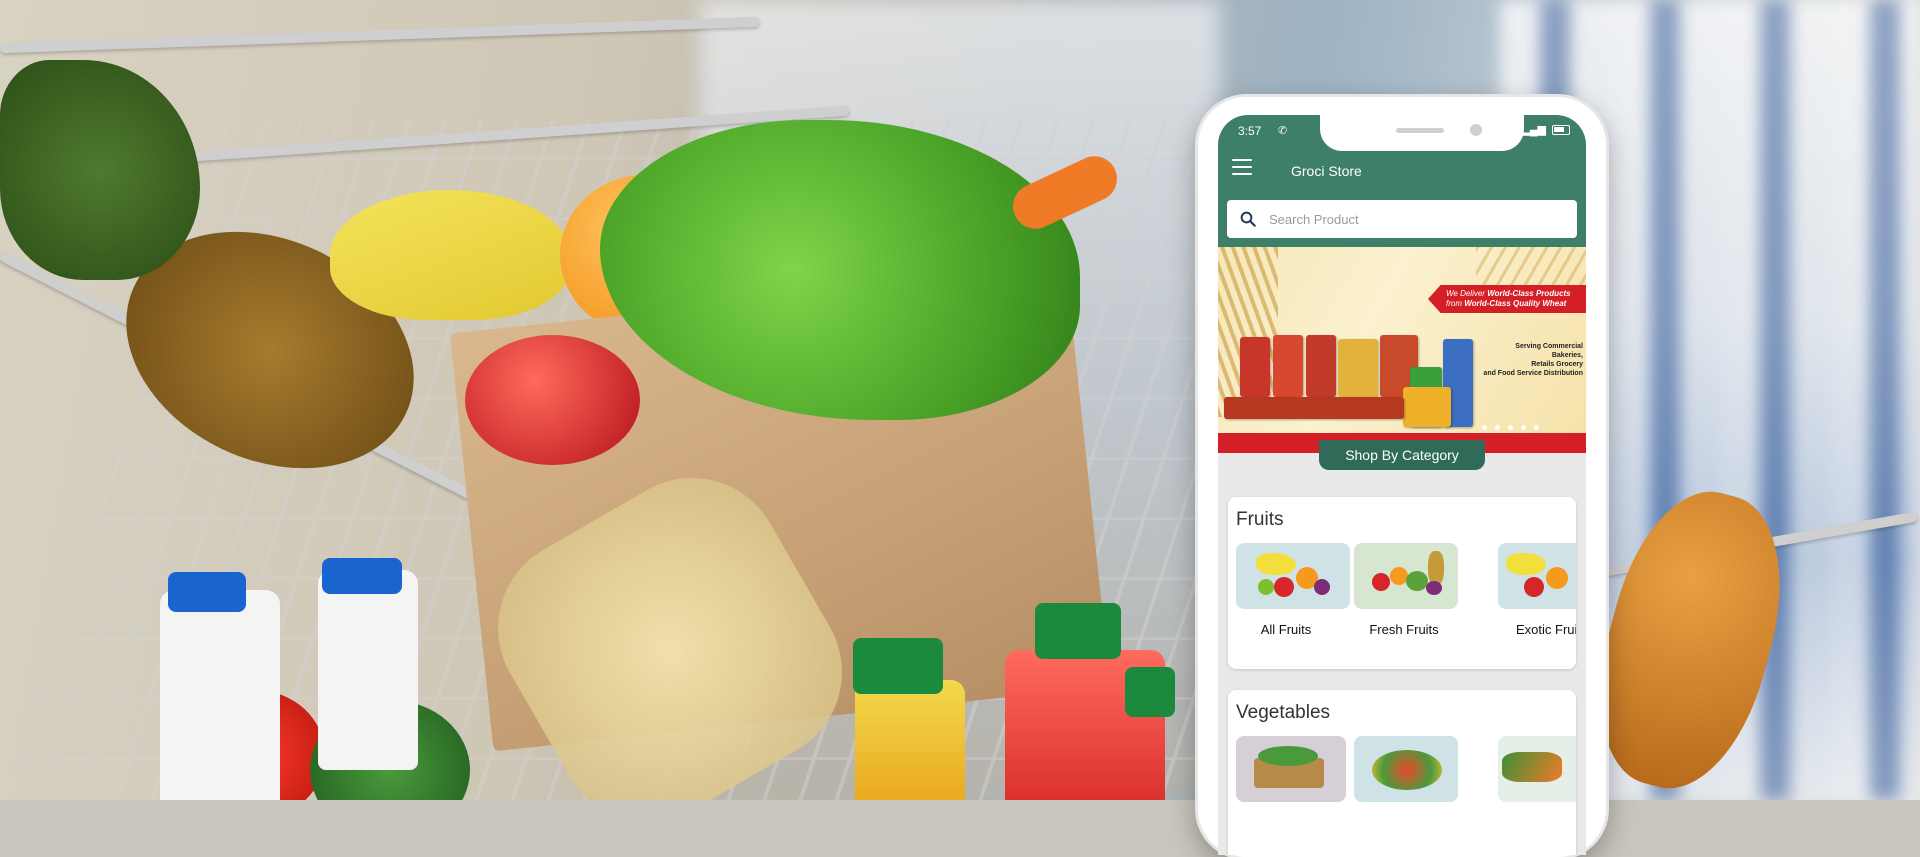  I want to click on banner-side-line-2: Retails Grocery, so click(1557, 364).